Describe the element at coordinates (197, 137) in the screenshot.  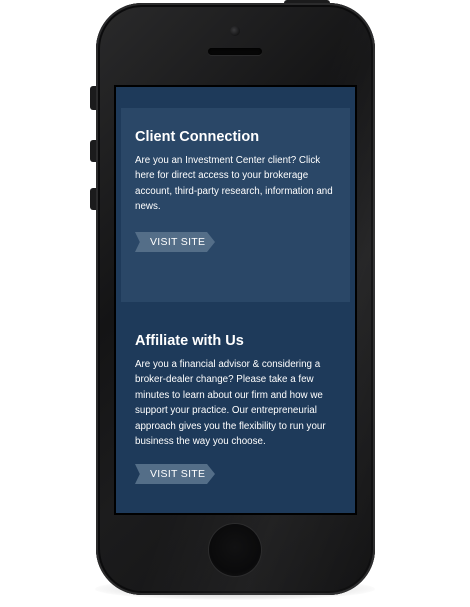
I see `client-connection-title: Client Connection` at that location.